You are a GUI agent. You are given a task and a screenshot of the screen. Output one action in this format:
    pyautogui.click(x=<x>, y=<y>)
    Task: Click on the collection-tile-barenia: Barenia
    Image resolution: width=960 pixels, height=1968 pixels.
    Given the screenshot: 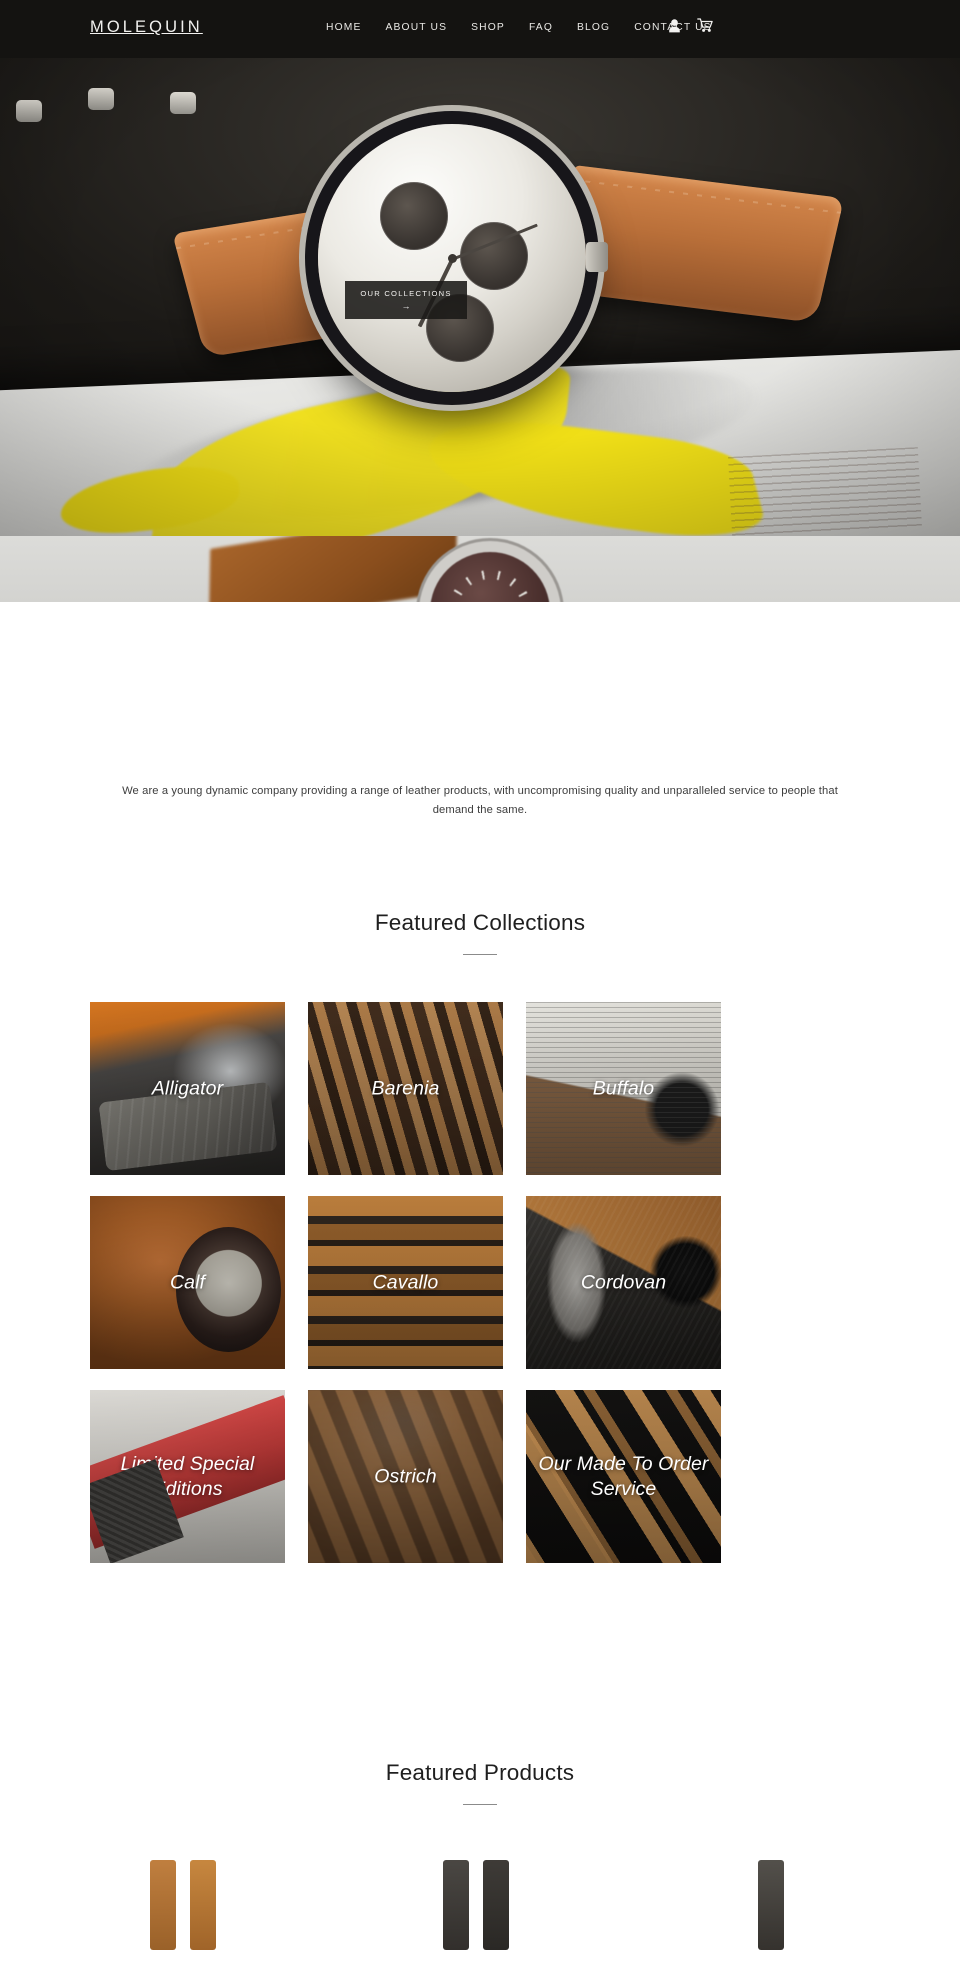 What is the action you would take?
    pyautogui.click(x=405, y=1088)
    